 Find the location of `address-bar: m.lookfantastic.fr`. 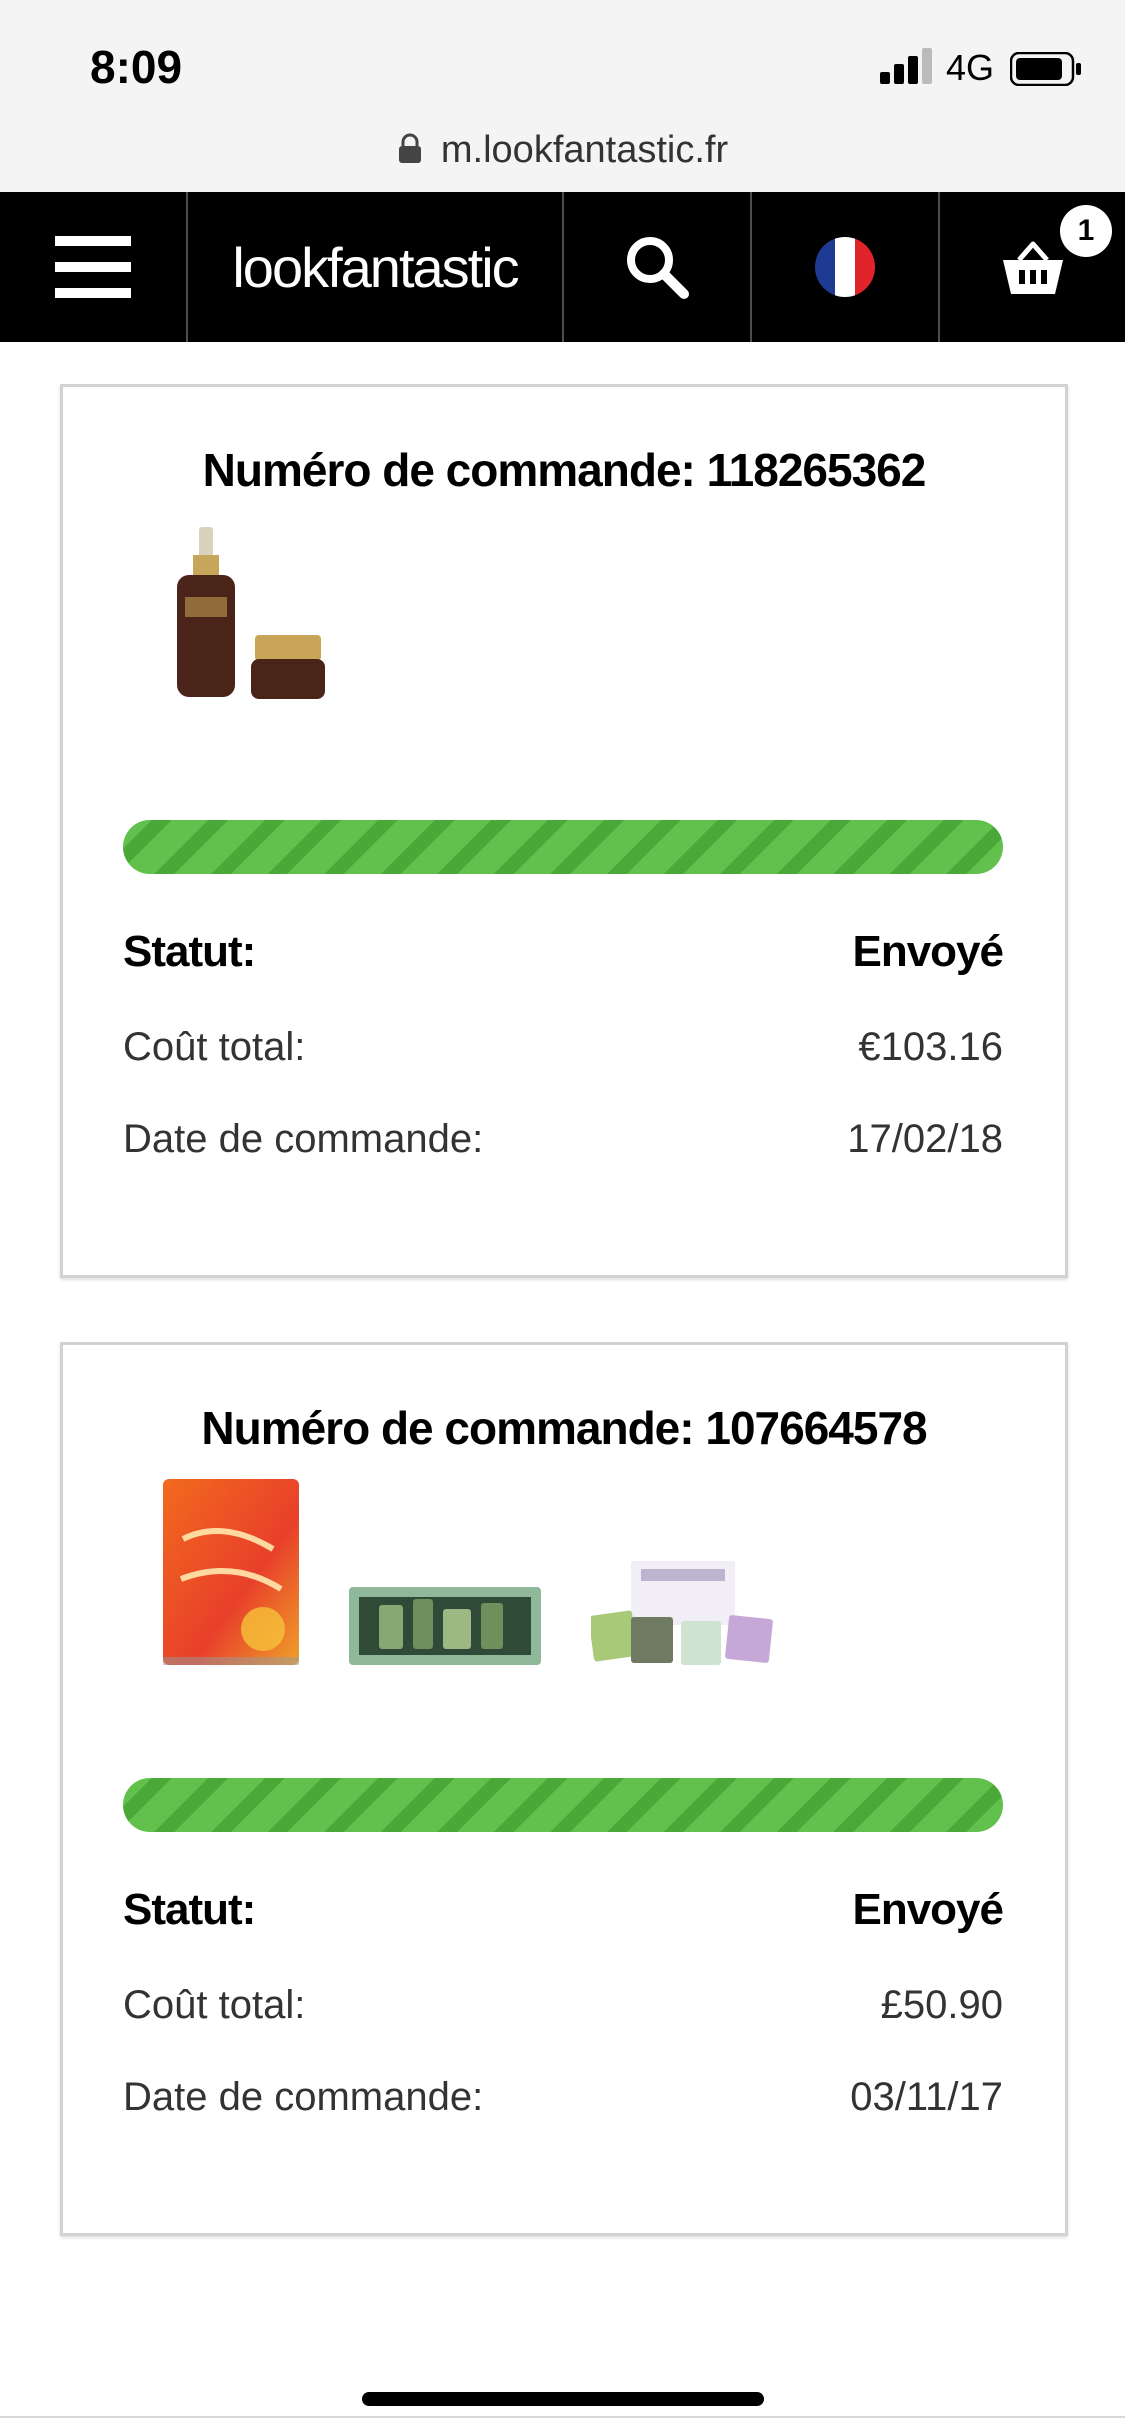

address-bar: m.lookfantastic.fr is located at coordinates (562, 150).